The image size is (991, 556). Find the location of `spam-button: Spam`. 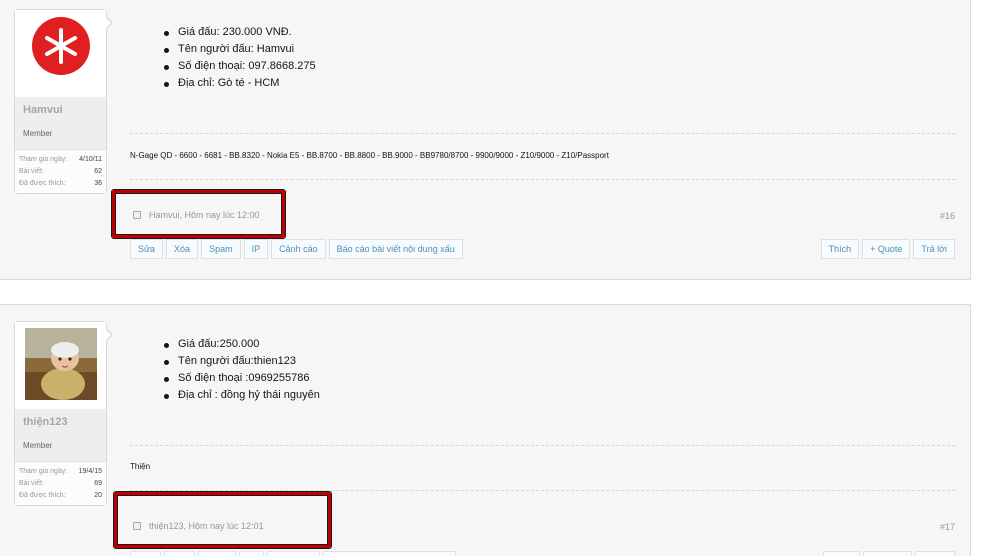

spam-button: Spam is located at coordinates (221, 249).